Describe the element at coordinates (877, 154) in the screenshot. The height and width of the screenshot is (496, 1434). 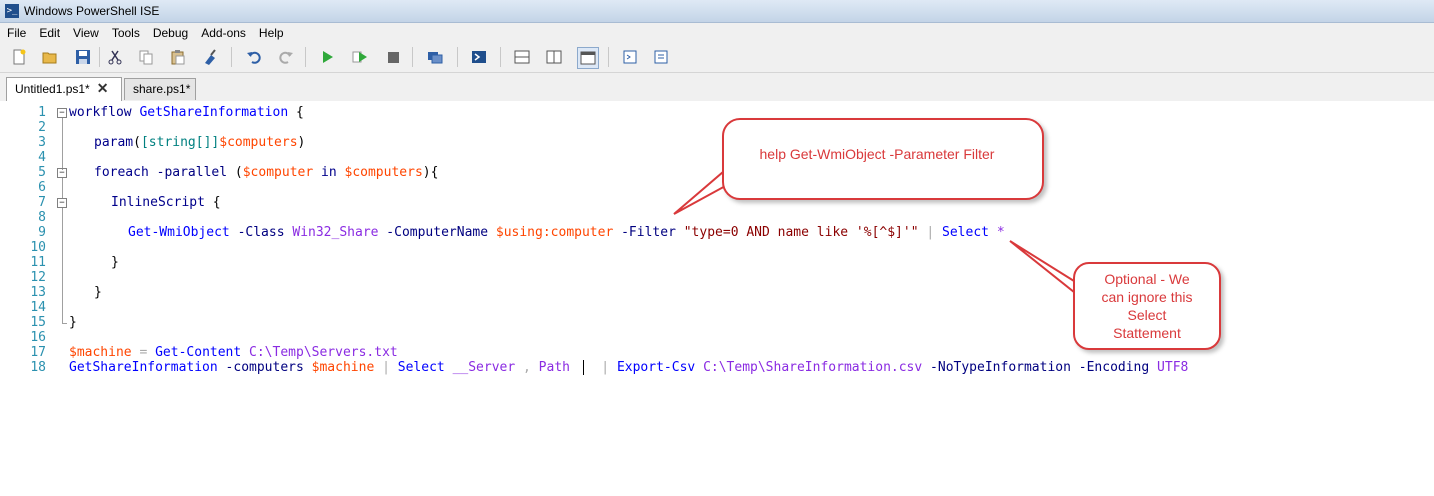
I see `callout-text: help Get-WmiObject -Parameter Filter` at that location.